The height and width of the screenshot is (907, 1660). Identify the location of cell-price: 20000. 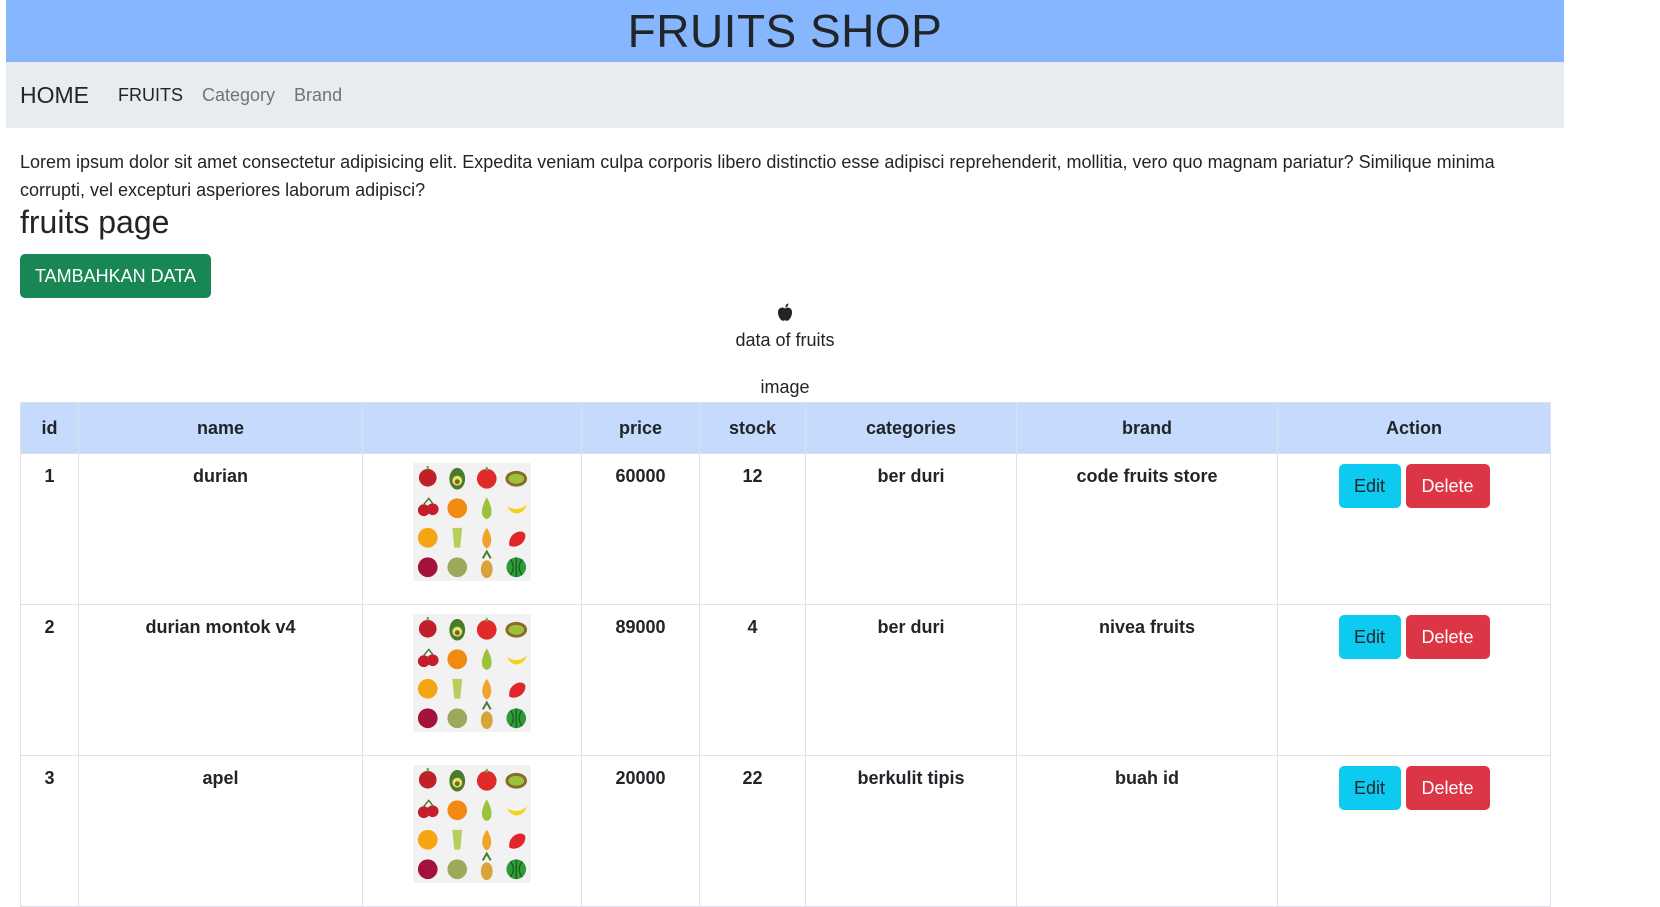
(640, 831).